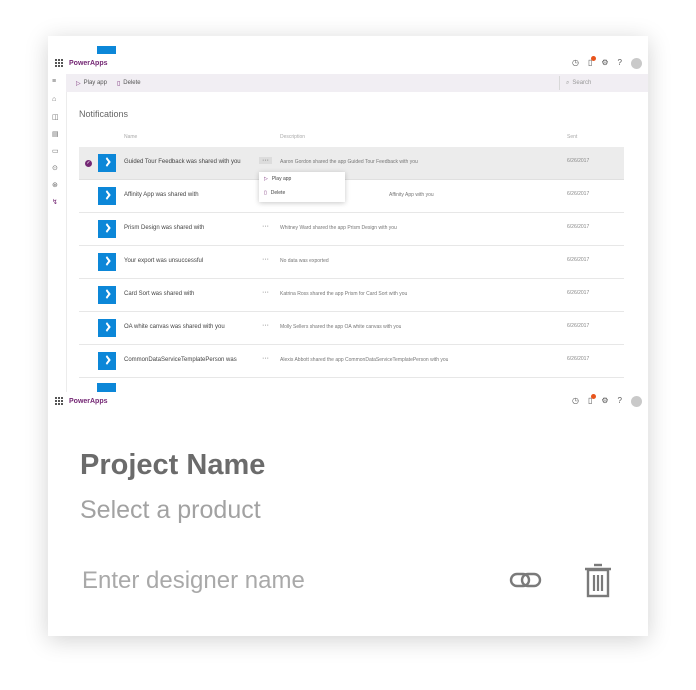 This screenshot has width=696, height=690. Describe the element at coordinates (411, 195) in the screenshot. I see `notification-description: Affinity App with you` at that location.